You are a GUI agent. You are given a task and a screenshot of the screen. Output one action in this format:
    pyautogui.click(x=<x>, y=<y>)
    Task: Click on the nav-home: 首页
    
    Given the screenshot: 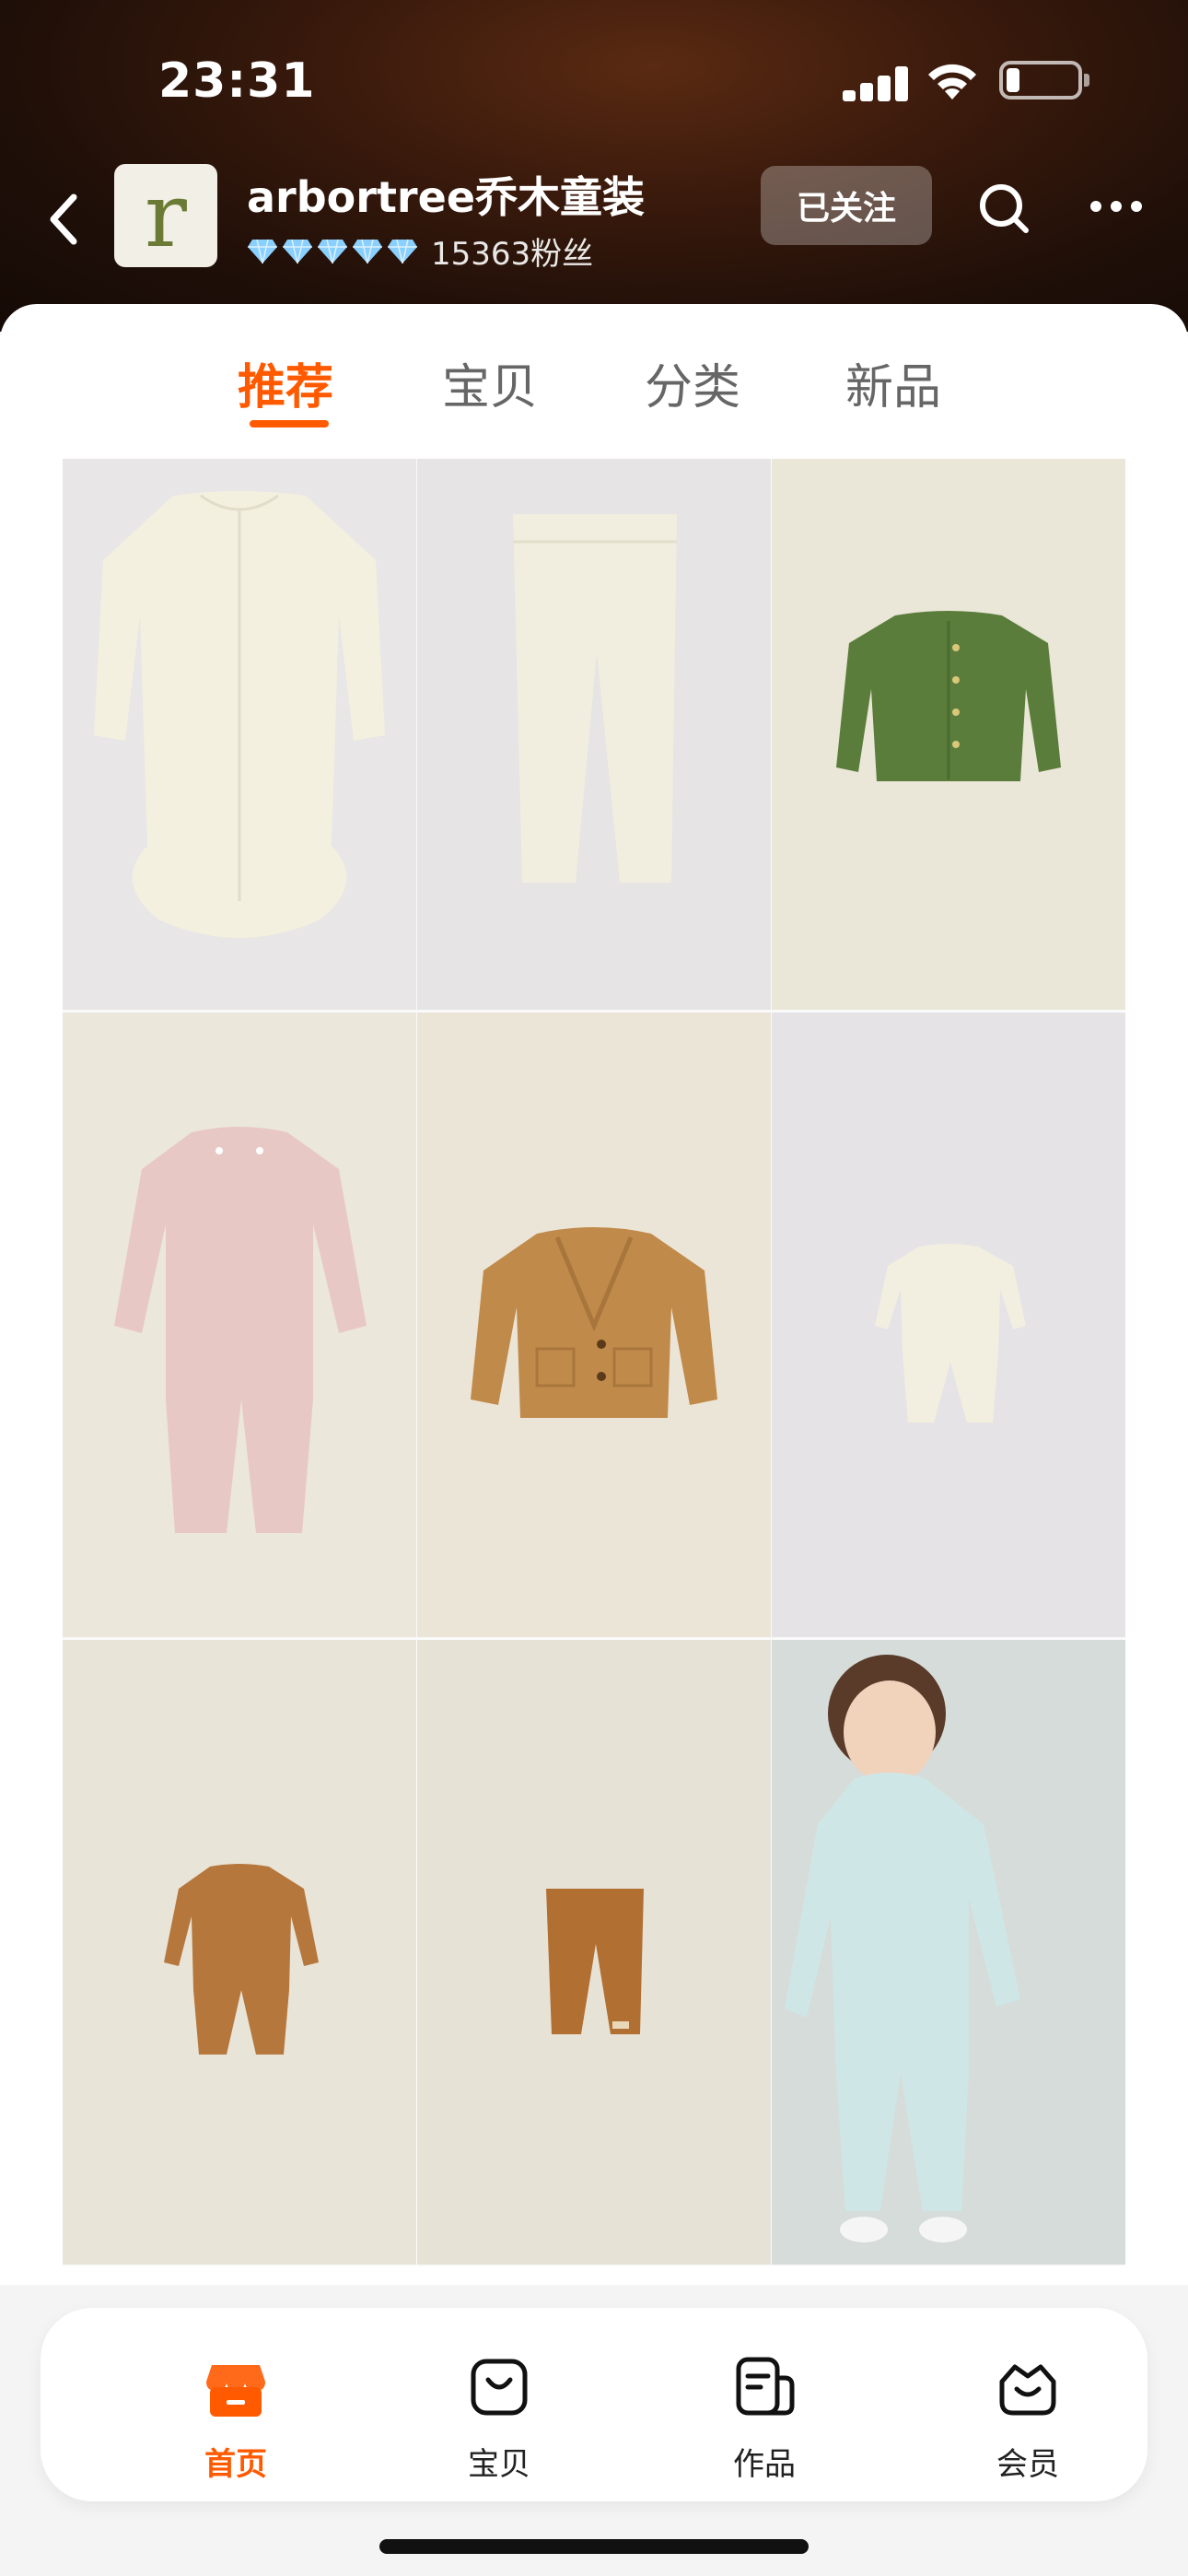 What is the action you would take?
    pyautogui.click(x=236, y=2404)
    